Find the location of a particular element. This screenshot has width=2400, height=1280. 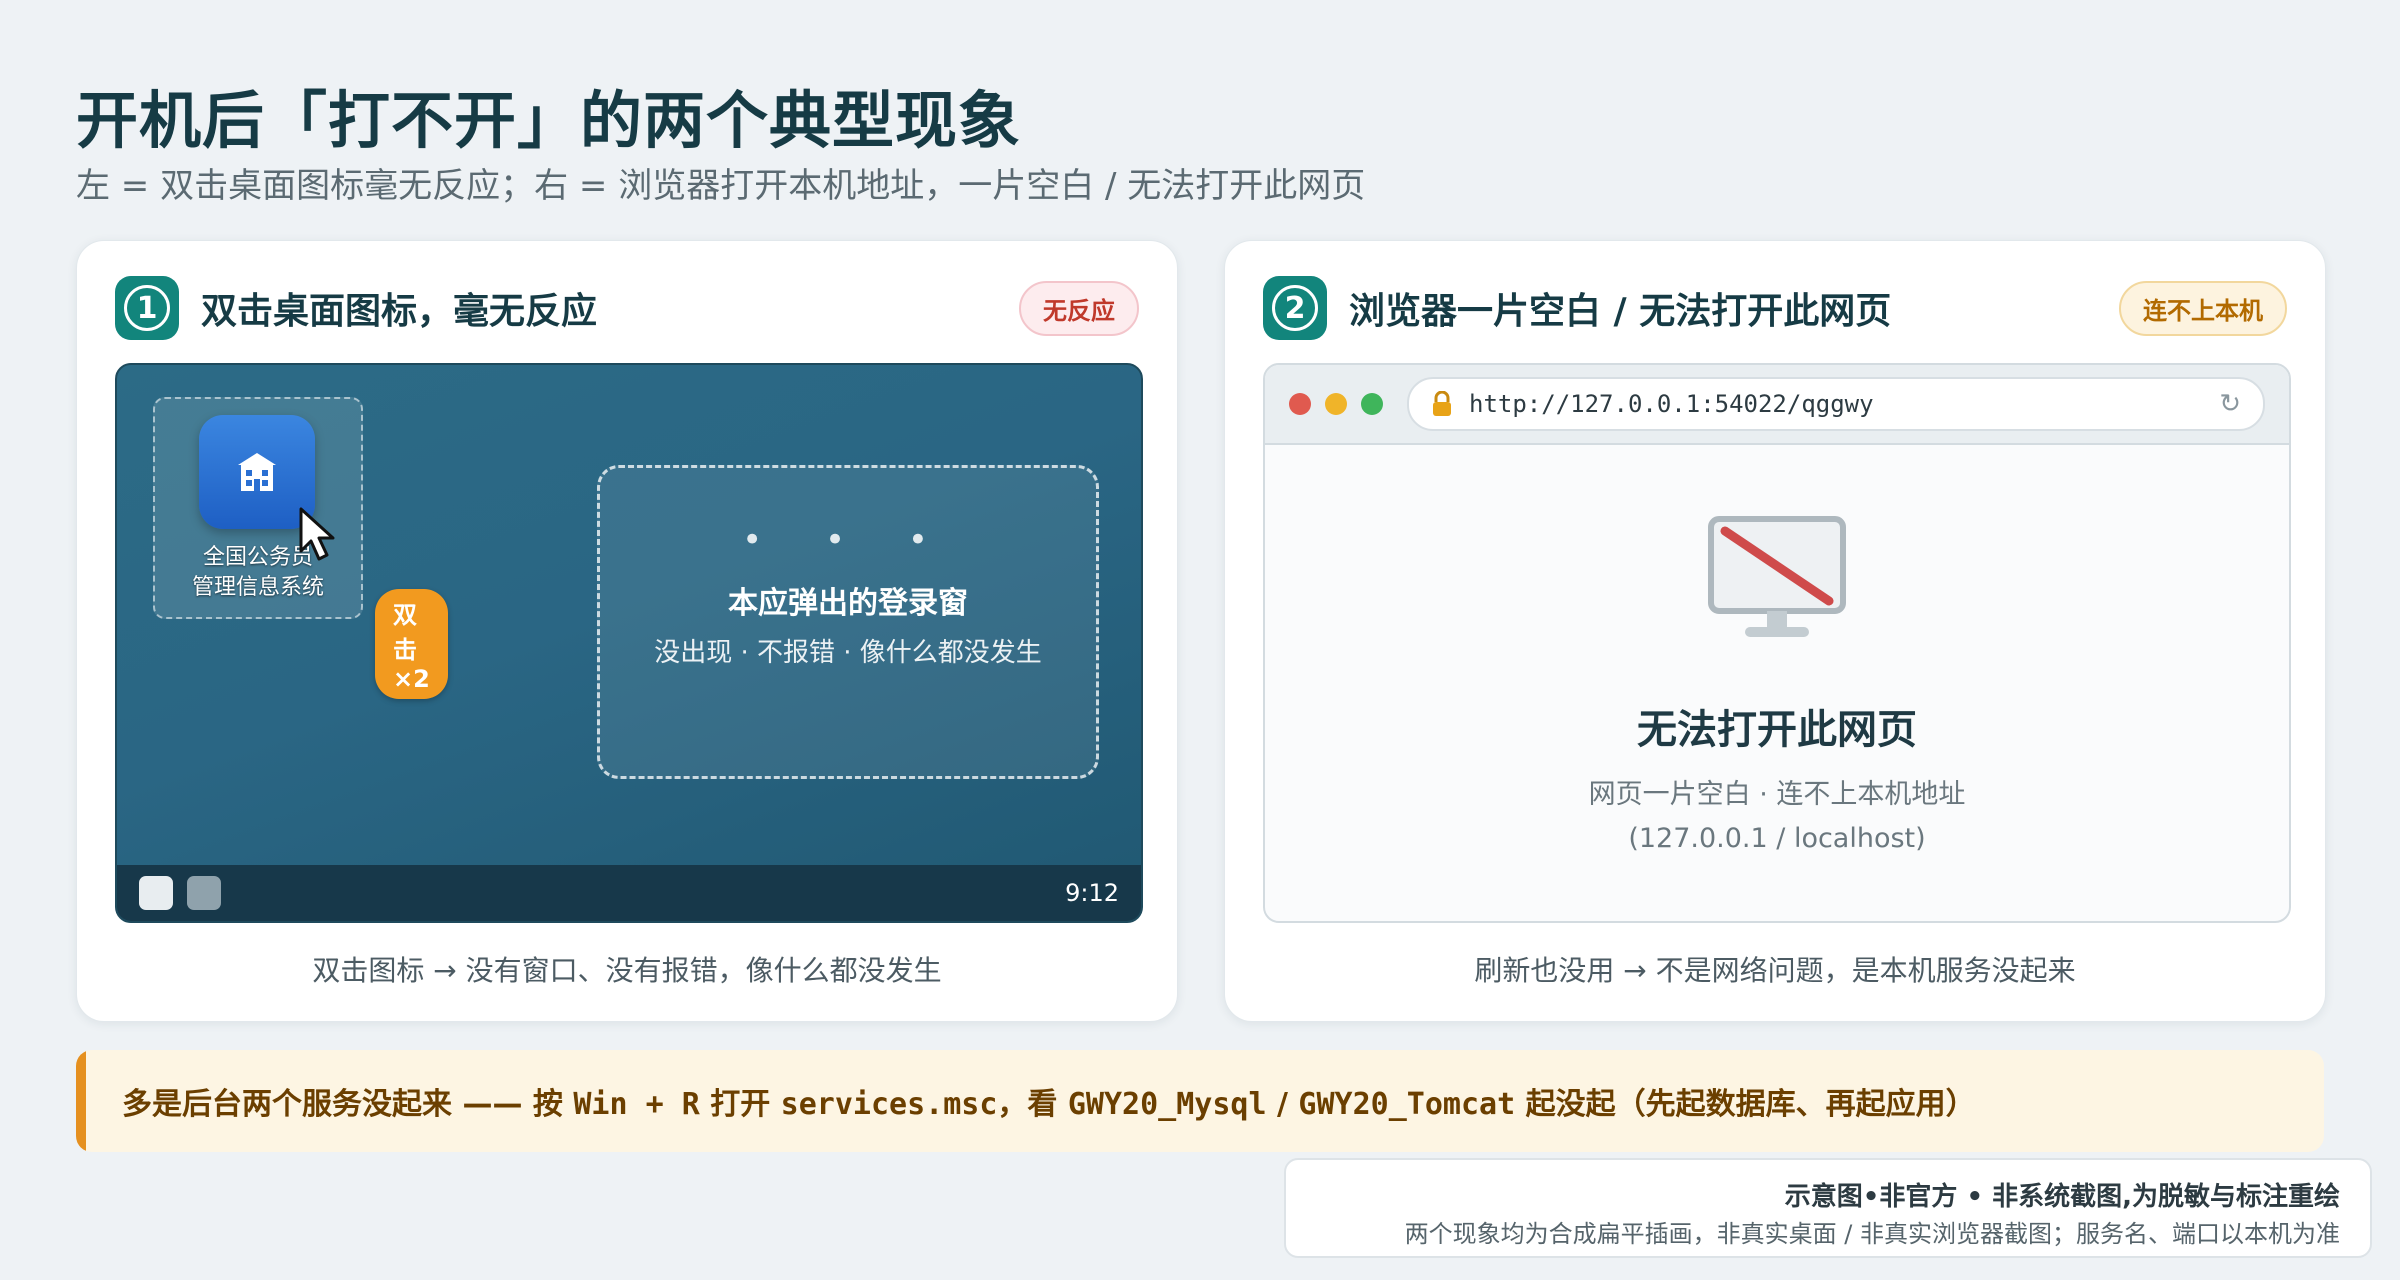

minimize-dot-icon is located at coordinates (1336, 404).